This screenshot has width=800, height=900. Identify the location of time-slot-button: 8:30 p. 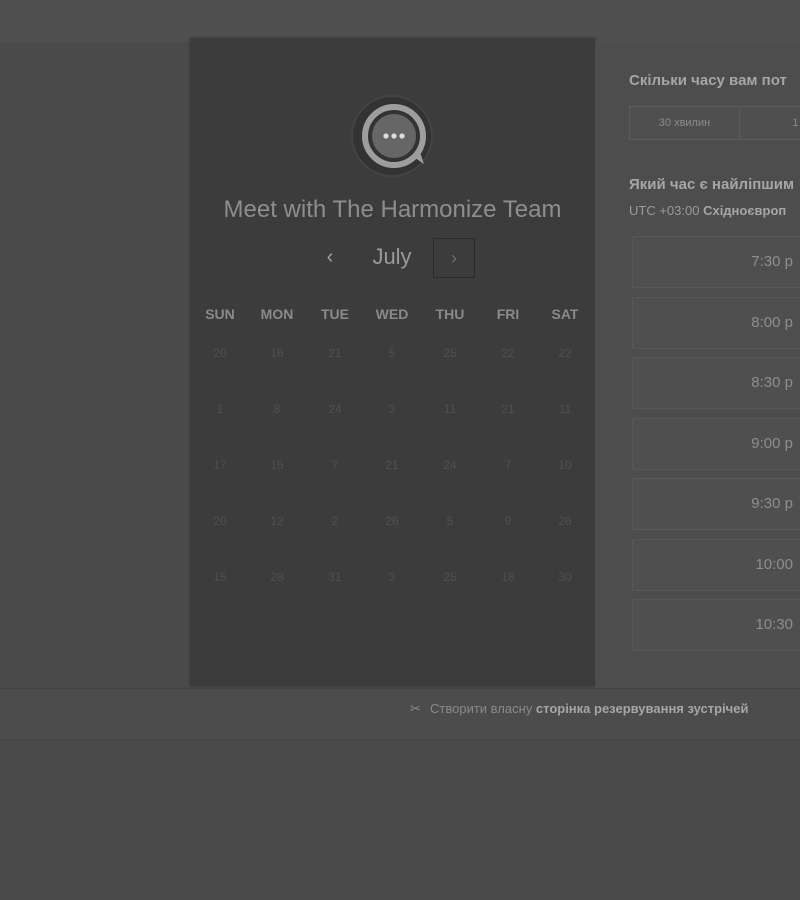
(716, 383).